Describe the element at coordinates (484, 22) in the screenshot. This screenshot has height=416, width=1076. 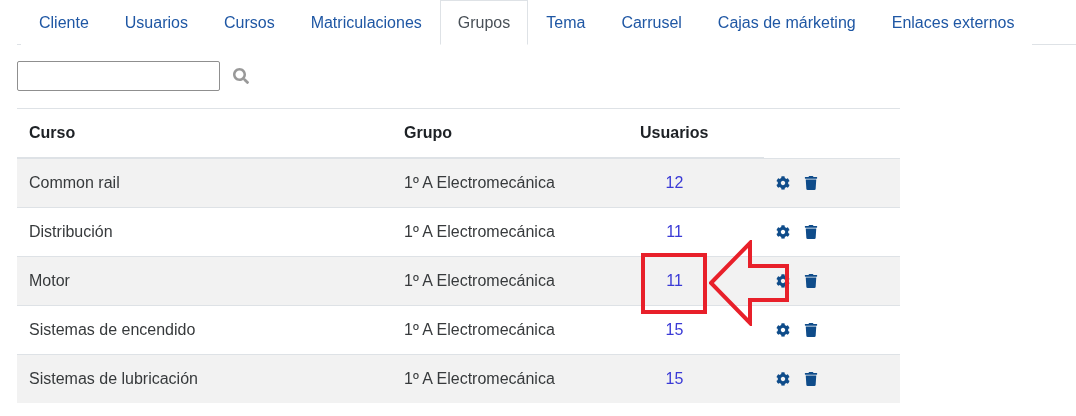
I see `tab: Grupos` at that location.